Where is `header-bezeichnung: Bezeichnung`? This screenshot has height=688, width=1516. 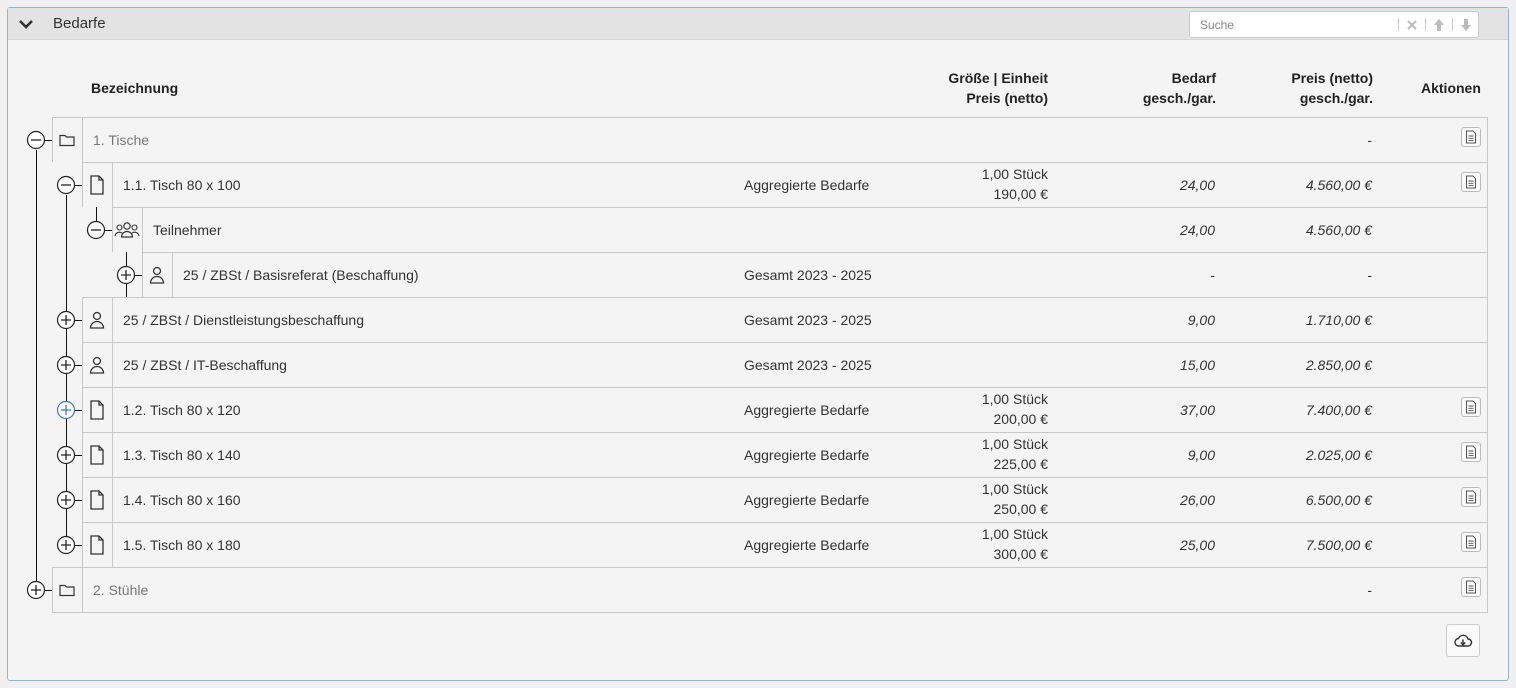
header-bezeichnung: Bezeichnung is located at coordinates (134, 88).